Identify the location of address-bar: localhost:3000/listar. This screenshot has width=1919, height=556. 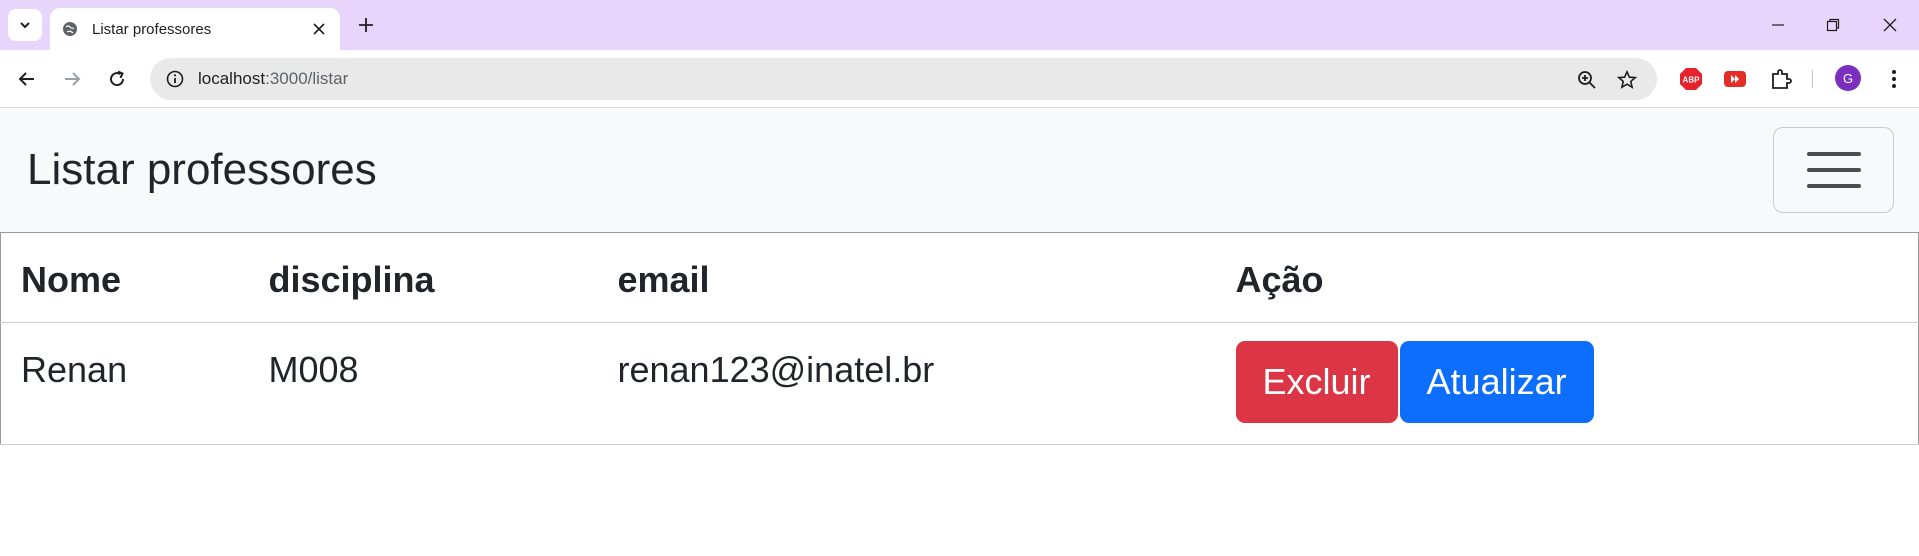
(903, 79).